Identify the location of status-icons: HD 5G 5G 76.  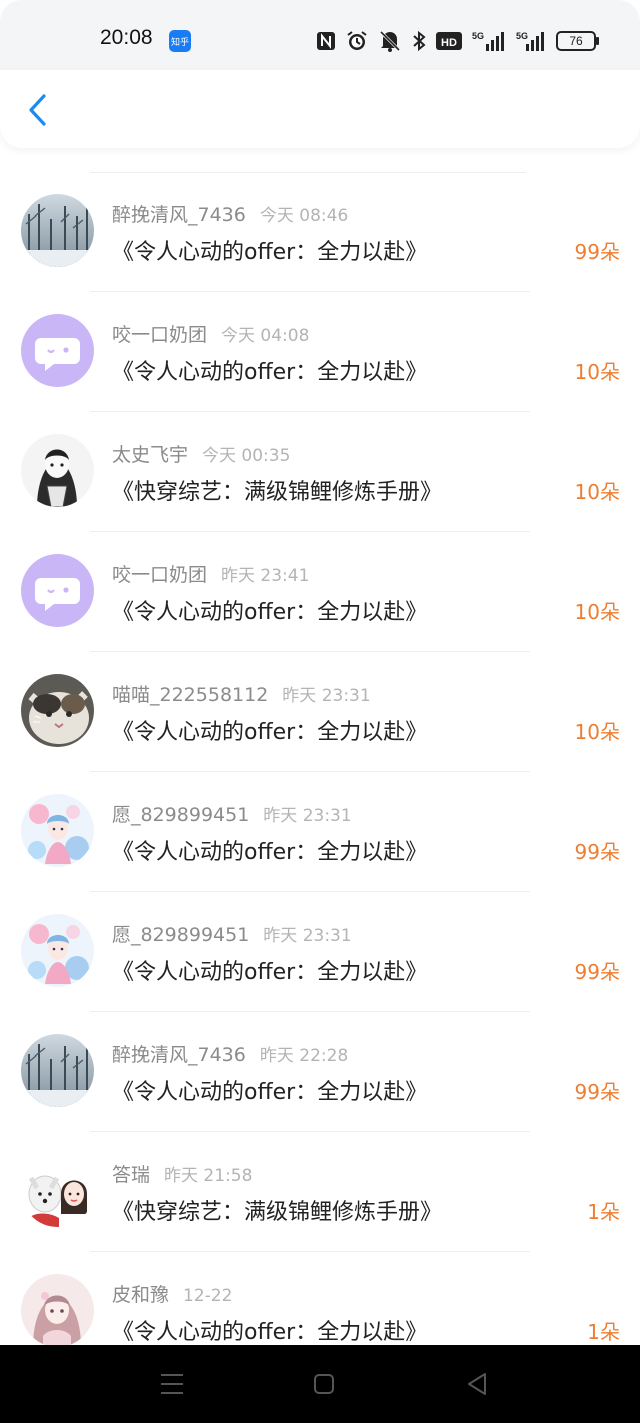
(457, 41).